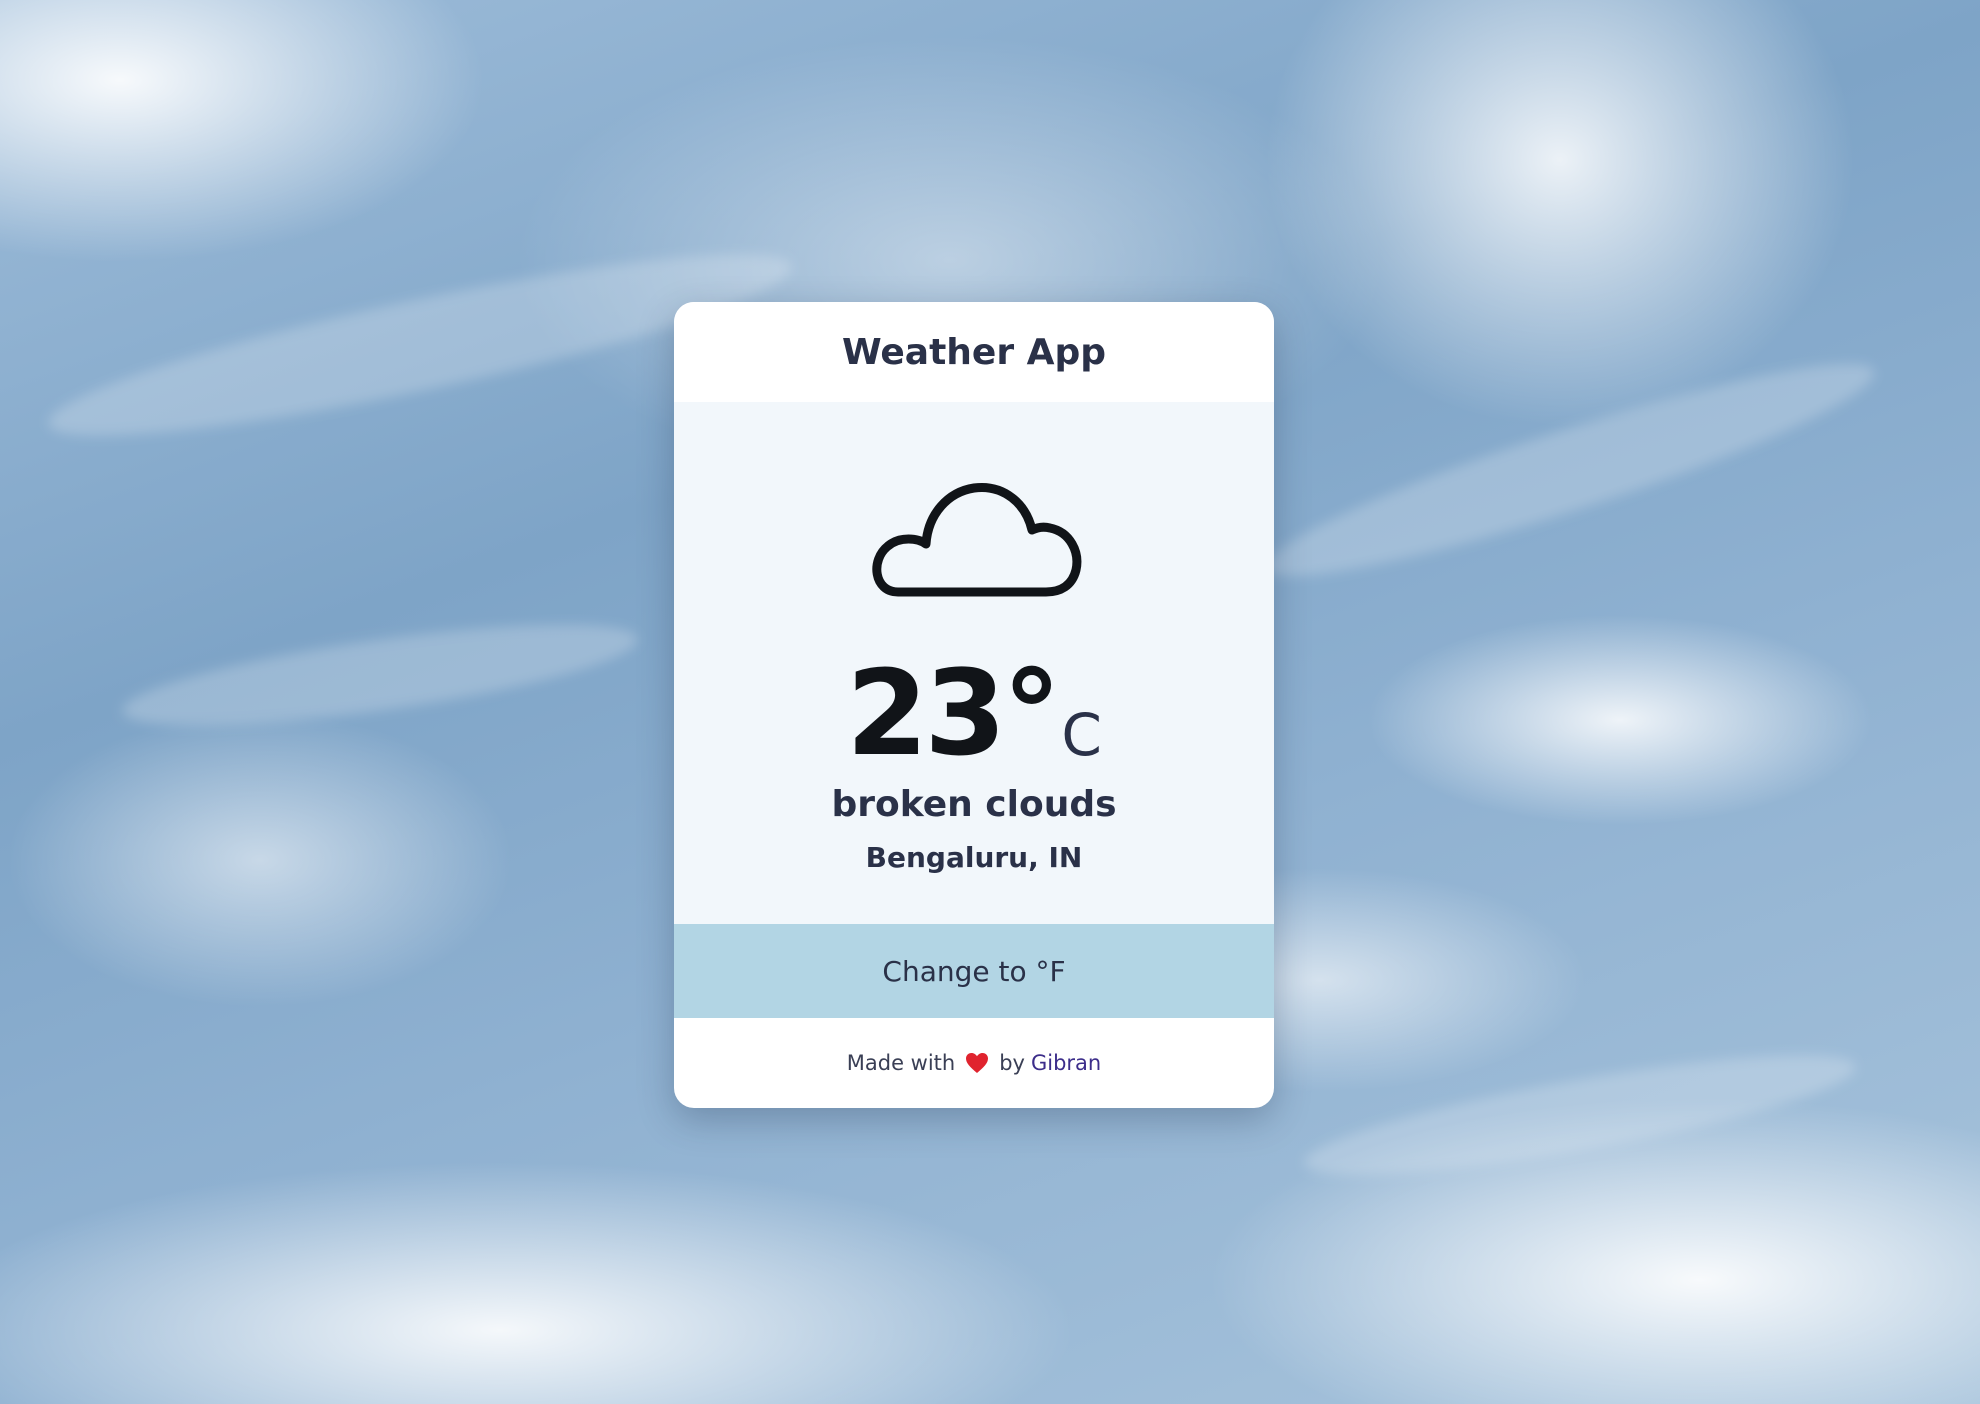 The width and height of the screenshot is (1980, 1404). I want to click on footer: Made with by Gibran, so click(974, 1063).